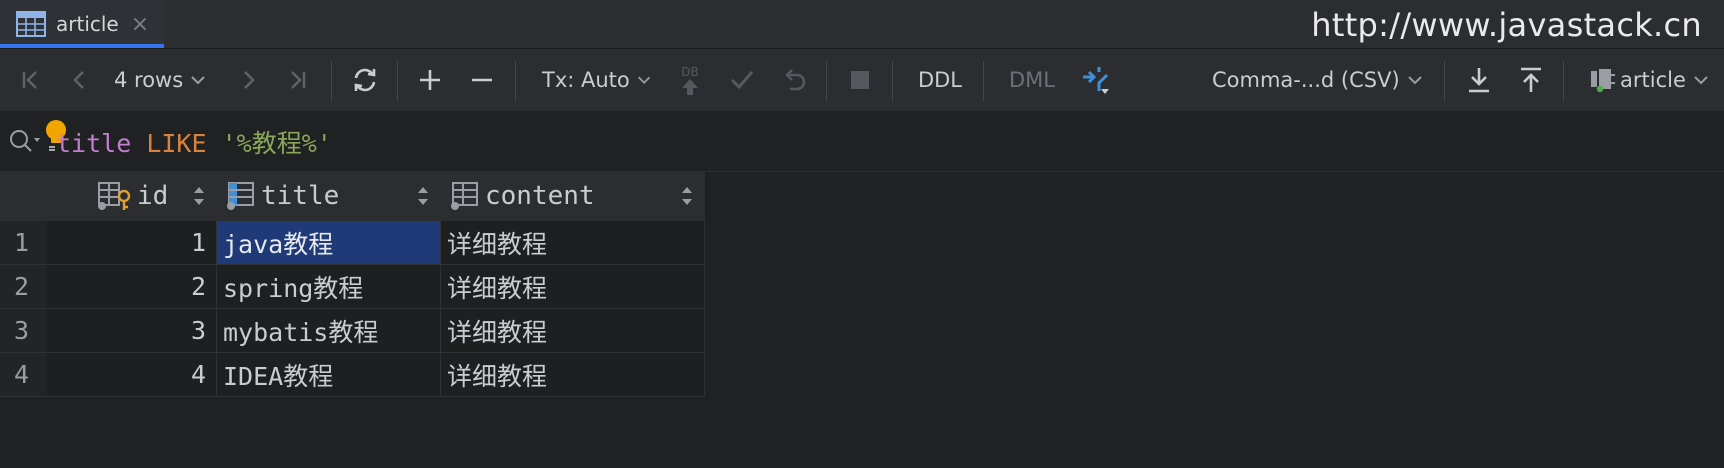  I want to click on filter-value: '%教程%', so click(276, 143).